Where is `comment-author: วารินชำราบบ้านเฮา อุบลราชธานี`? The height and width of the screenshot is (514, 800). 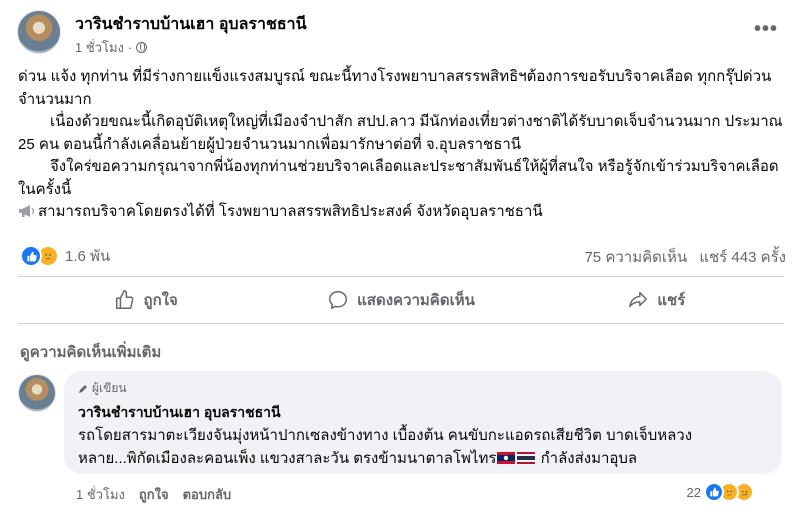
comment-author: วารินชำราบบ้านเฮา อุบลราชธานี is located at coordinates (179, 413).